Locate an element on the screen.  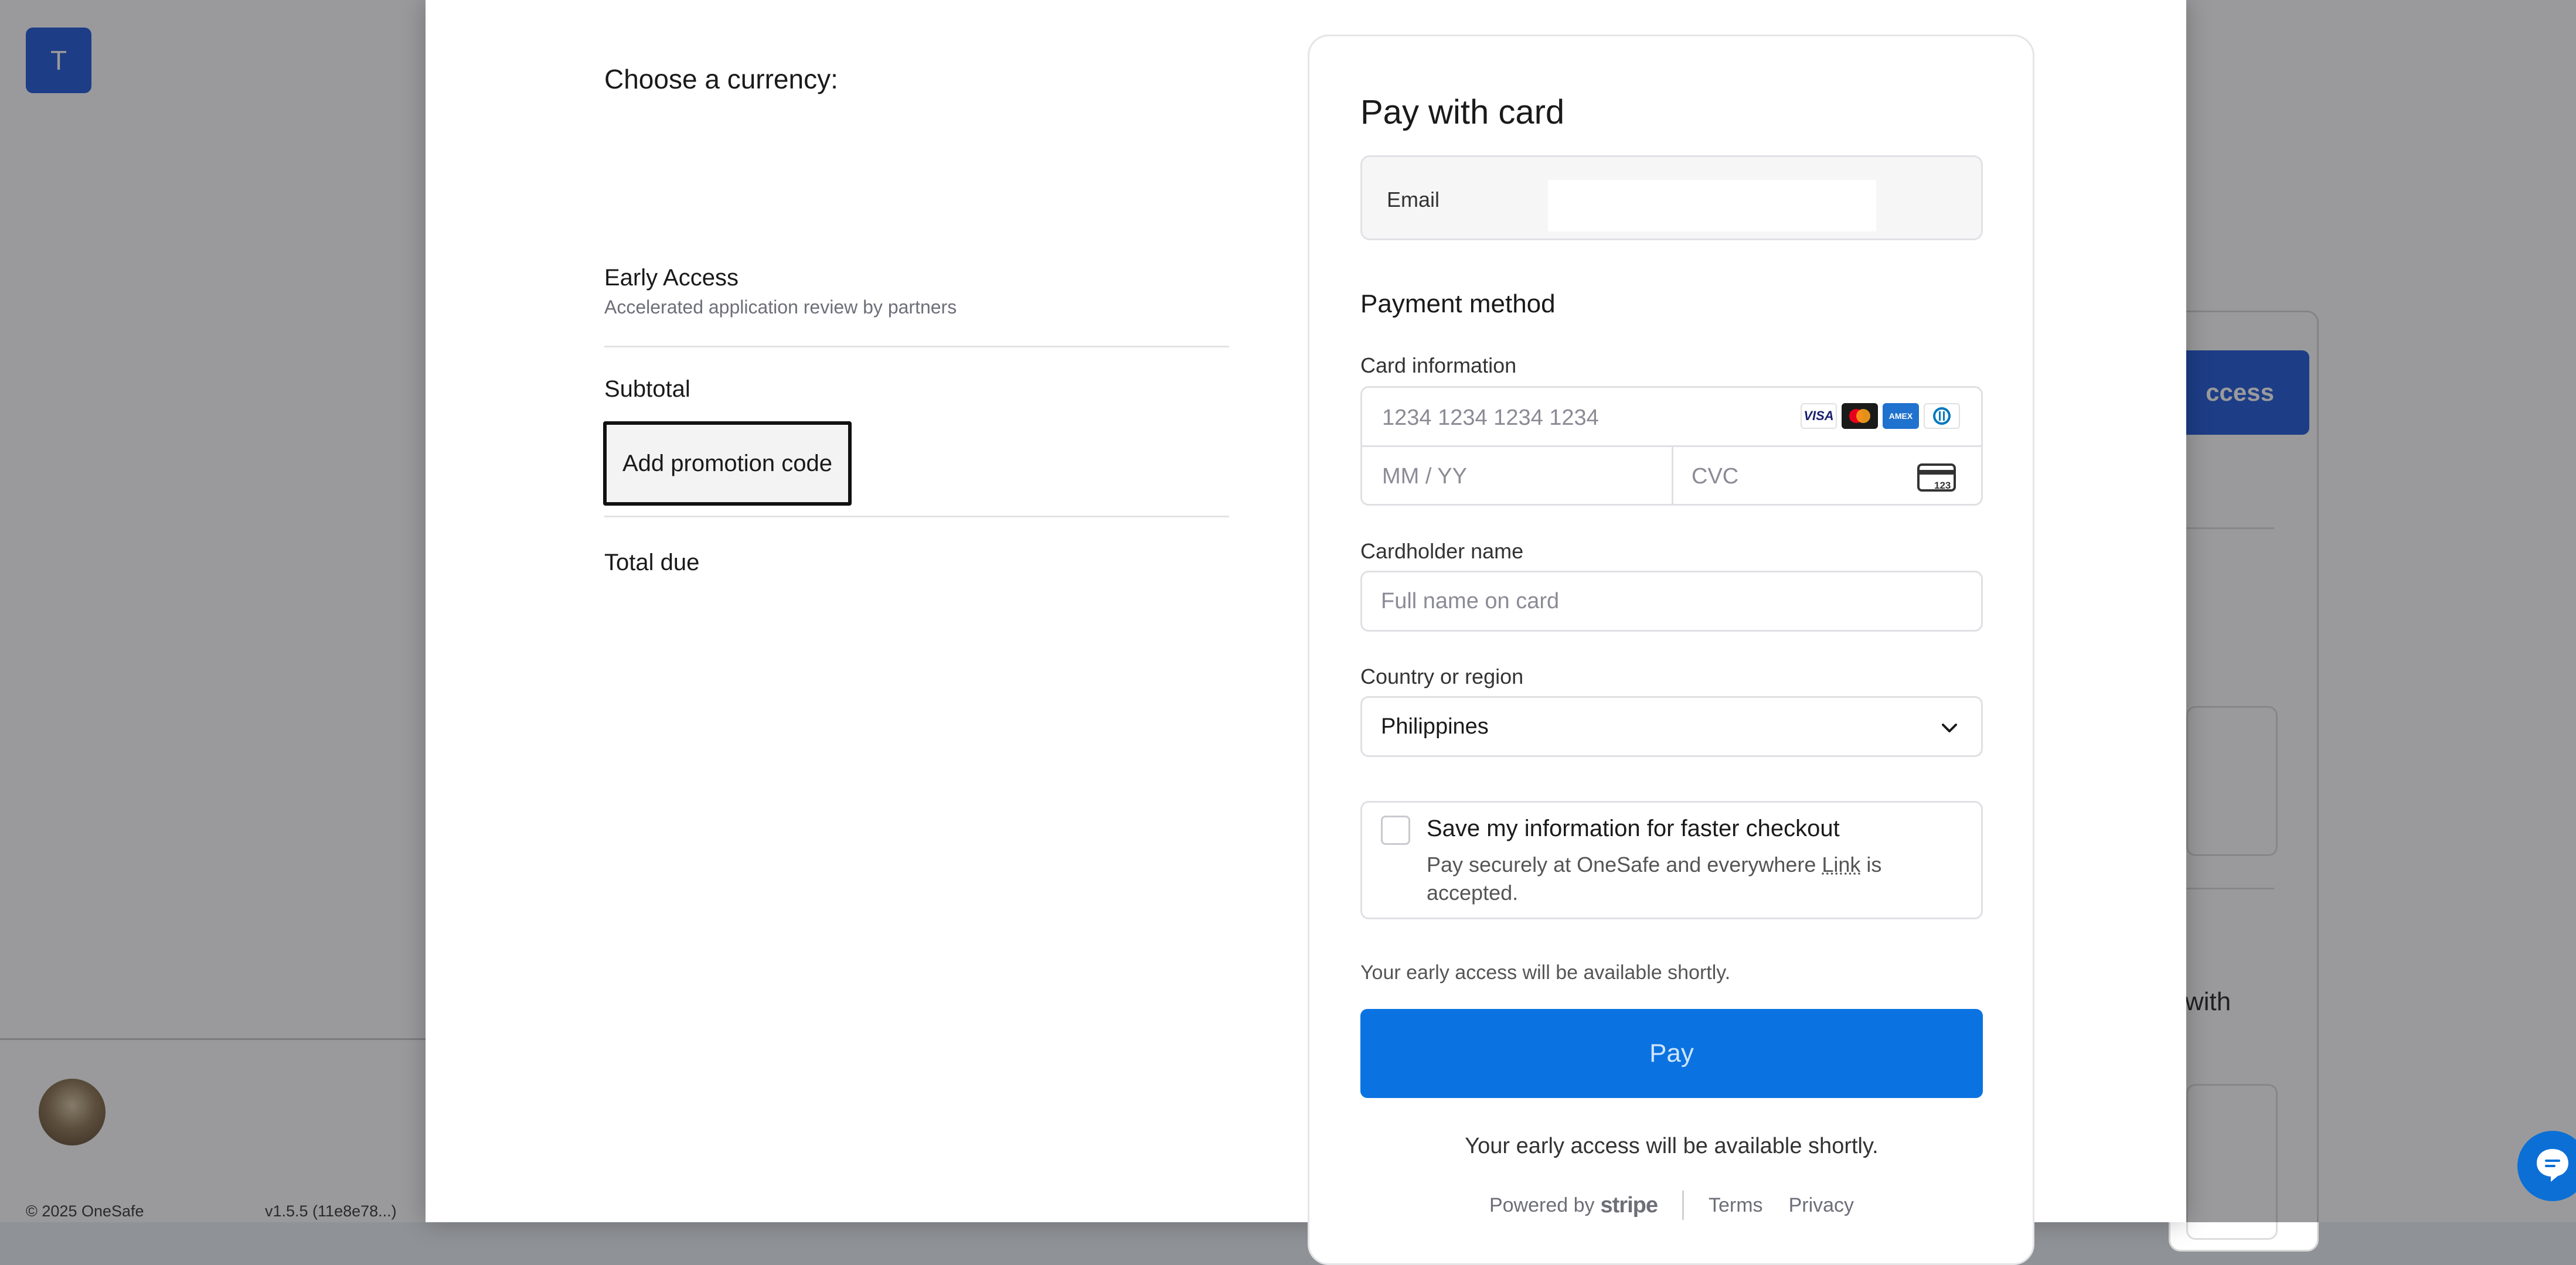
save-info-title: Save my information for faster checkout is located at coordinates (1633, 828).